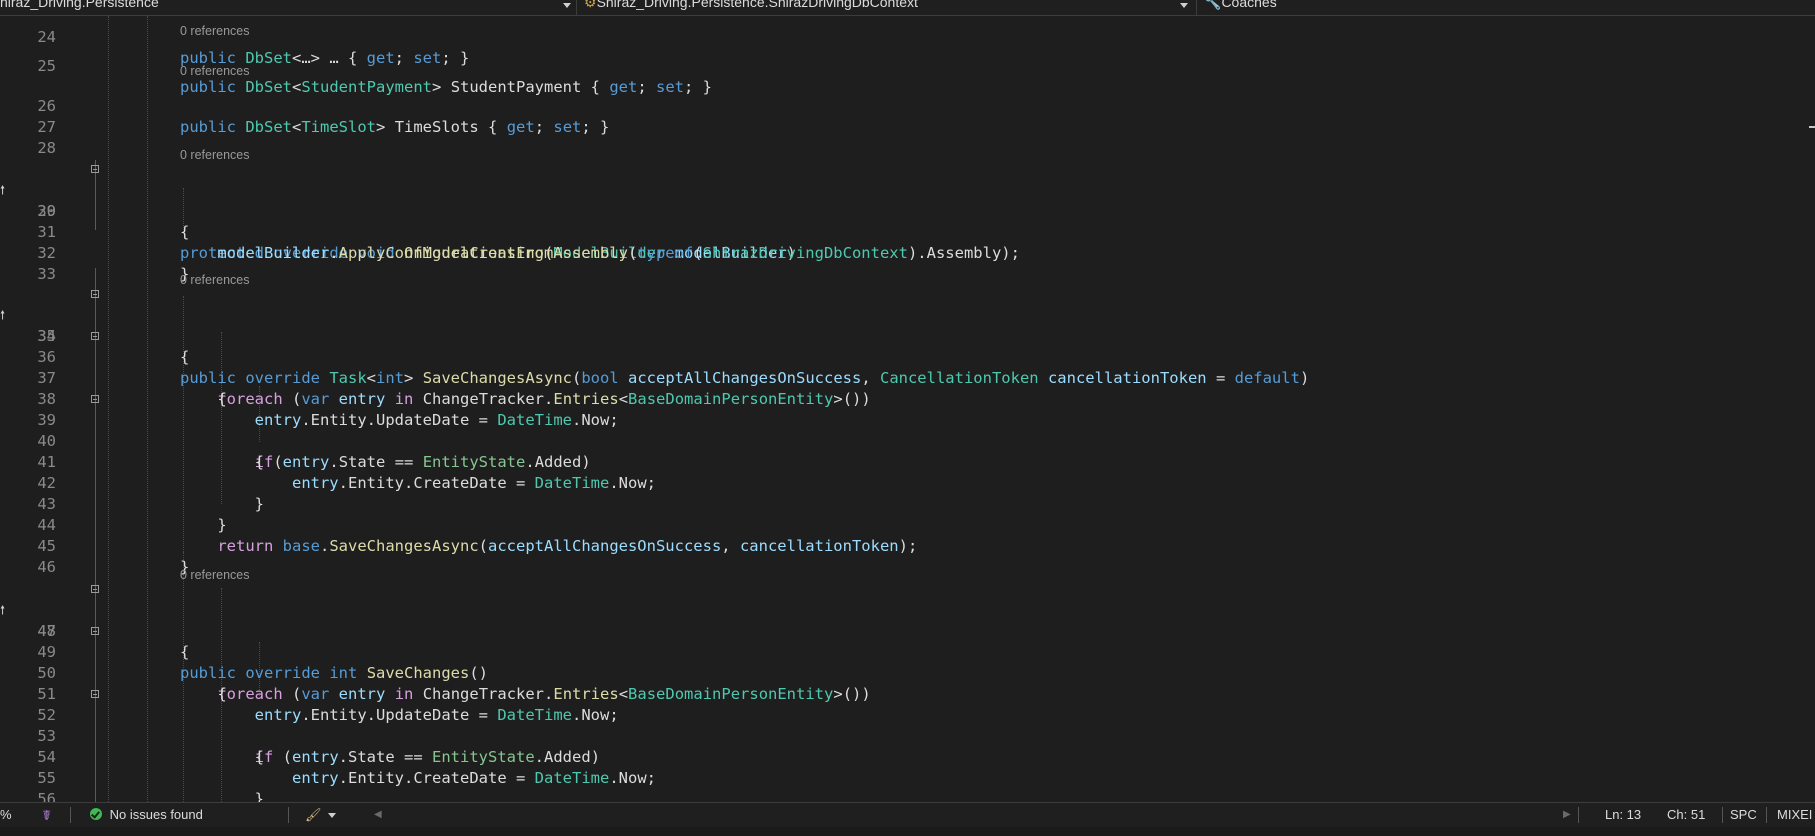 The image size is (1815, 836). What do you see at coordinates (905, 735) in the screenshot?
I see `code-line: 53 {` at bounding box center [905, 735].